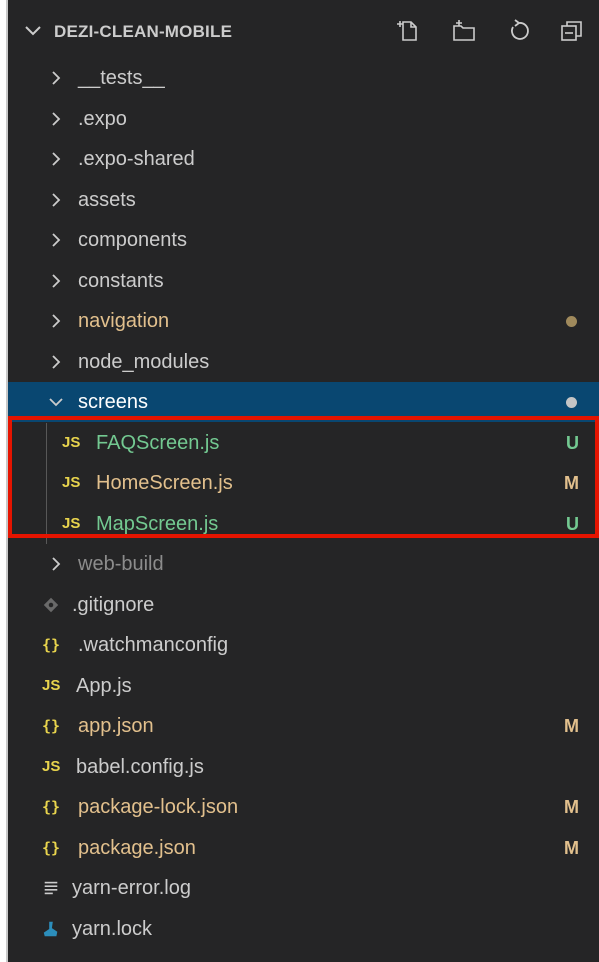  Describe the element at coordinates (303, 443) in the screenshot. I see `file-row: JS FAQScreen.js U` at that location.